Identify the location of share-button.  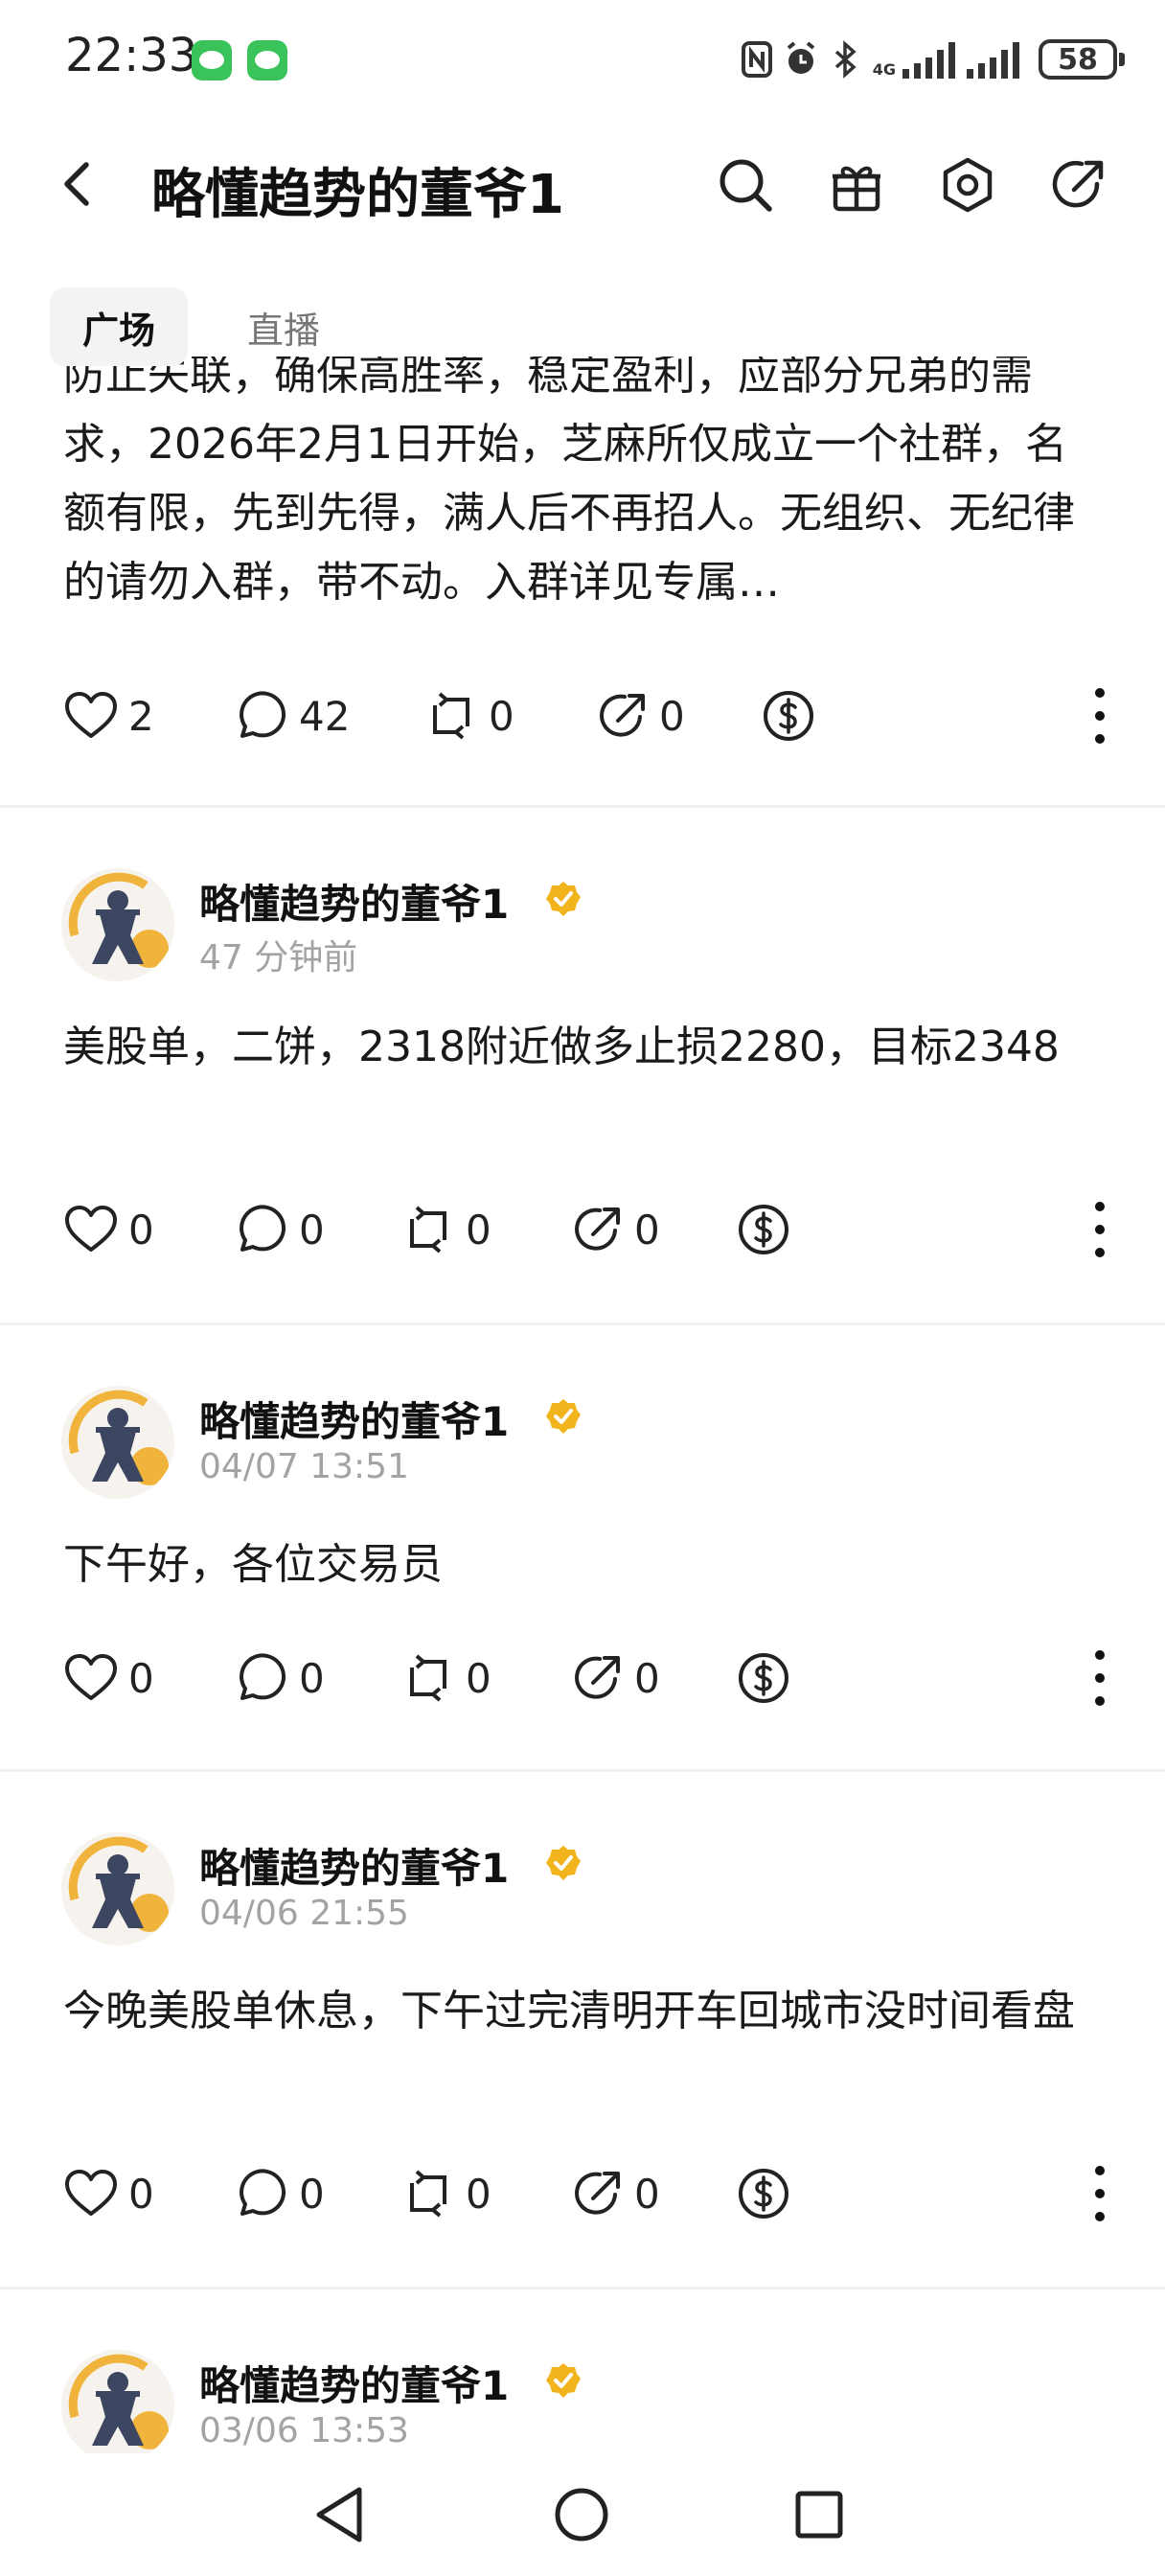
(1078, 185).